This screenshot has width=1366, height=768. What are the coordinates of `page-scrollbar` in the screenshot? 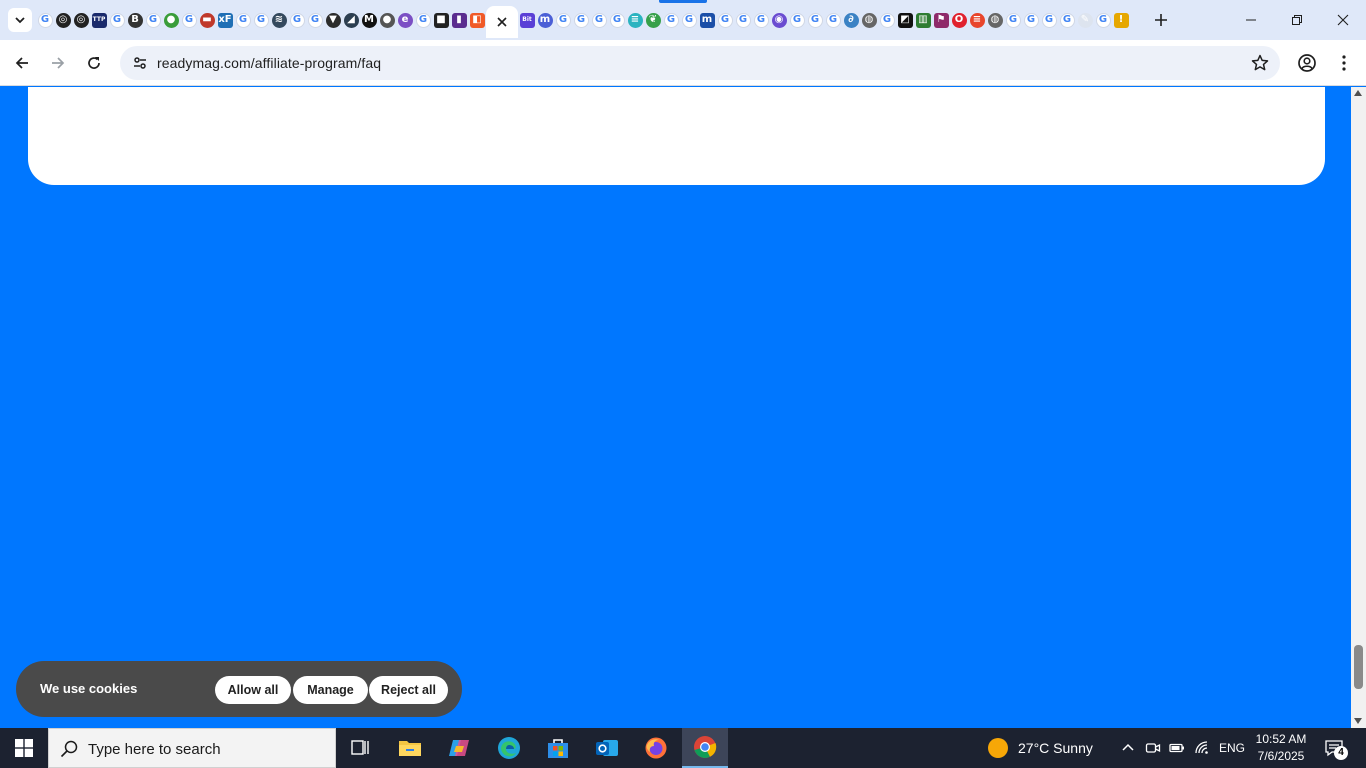 It's located at (1358, 407).